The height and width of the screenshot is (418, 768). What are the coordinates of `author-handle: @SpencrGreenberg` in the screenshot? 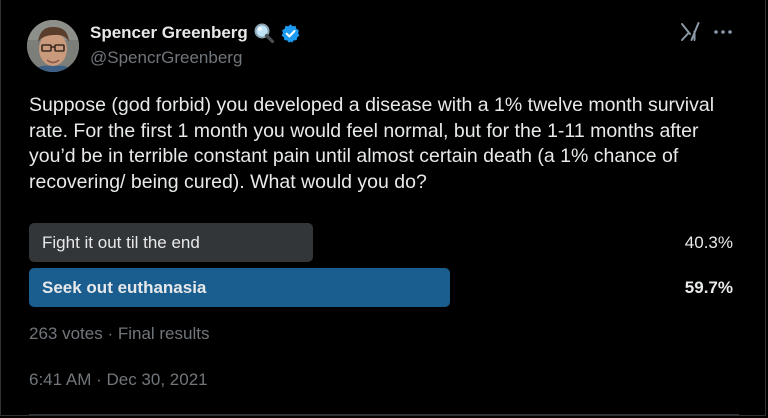 It's located at (166, 58).